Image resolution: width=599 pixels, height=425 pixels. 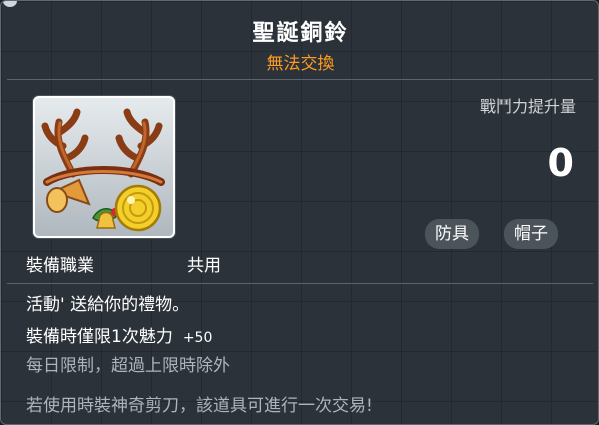 I want to click on category-tag: 防具, so click(x=452, y=234).